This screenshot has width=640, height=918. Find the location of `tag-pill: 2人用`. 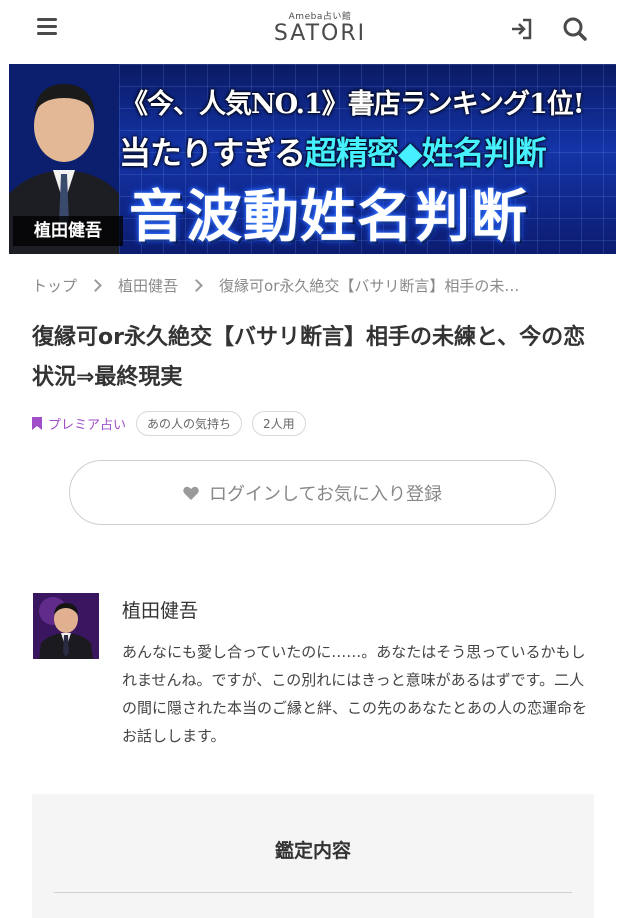

tag-pill: 2人用 is located at coordinates (279, 423).